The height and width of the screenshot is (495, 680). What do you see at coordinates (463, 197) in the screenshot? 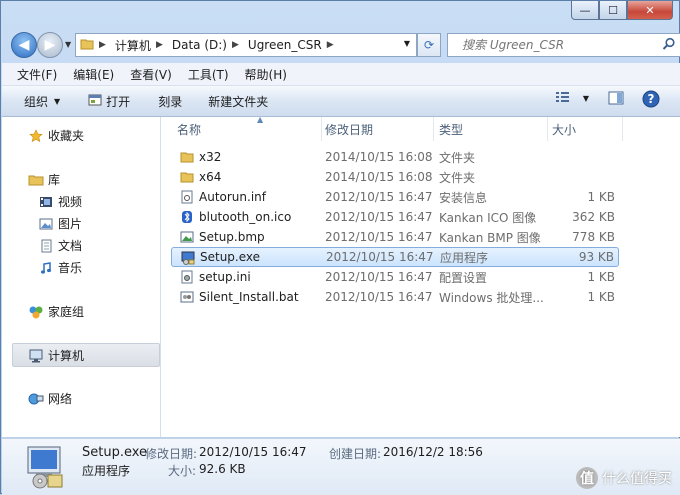
I see `file-type: 安装信息` at bounding box center [463, 197].